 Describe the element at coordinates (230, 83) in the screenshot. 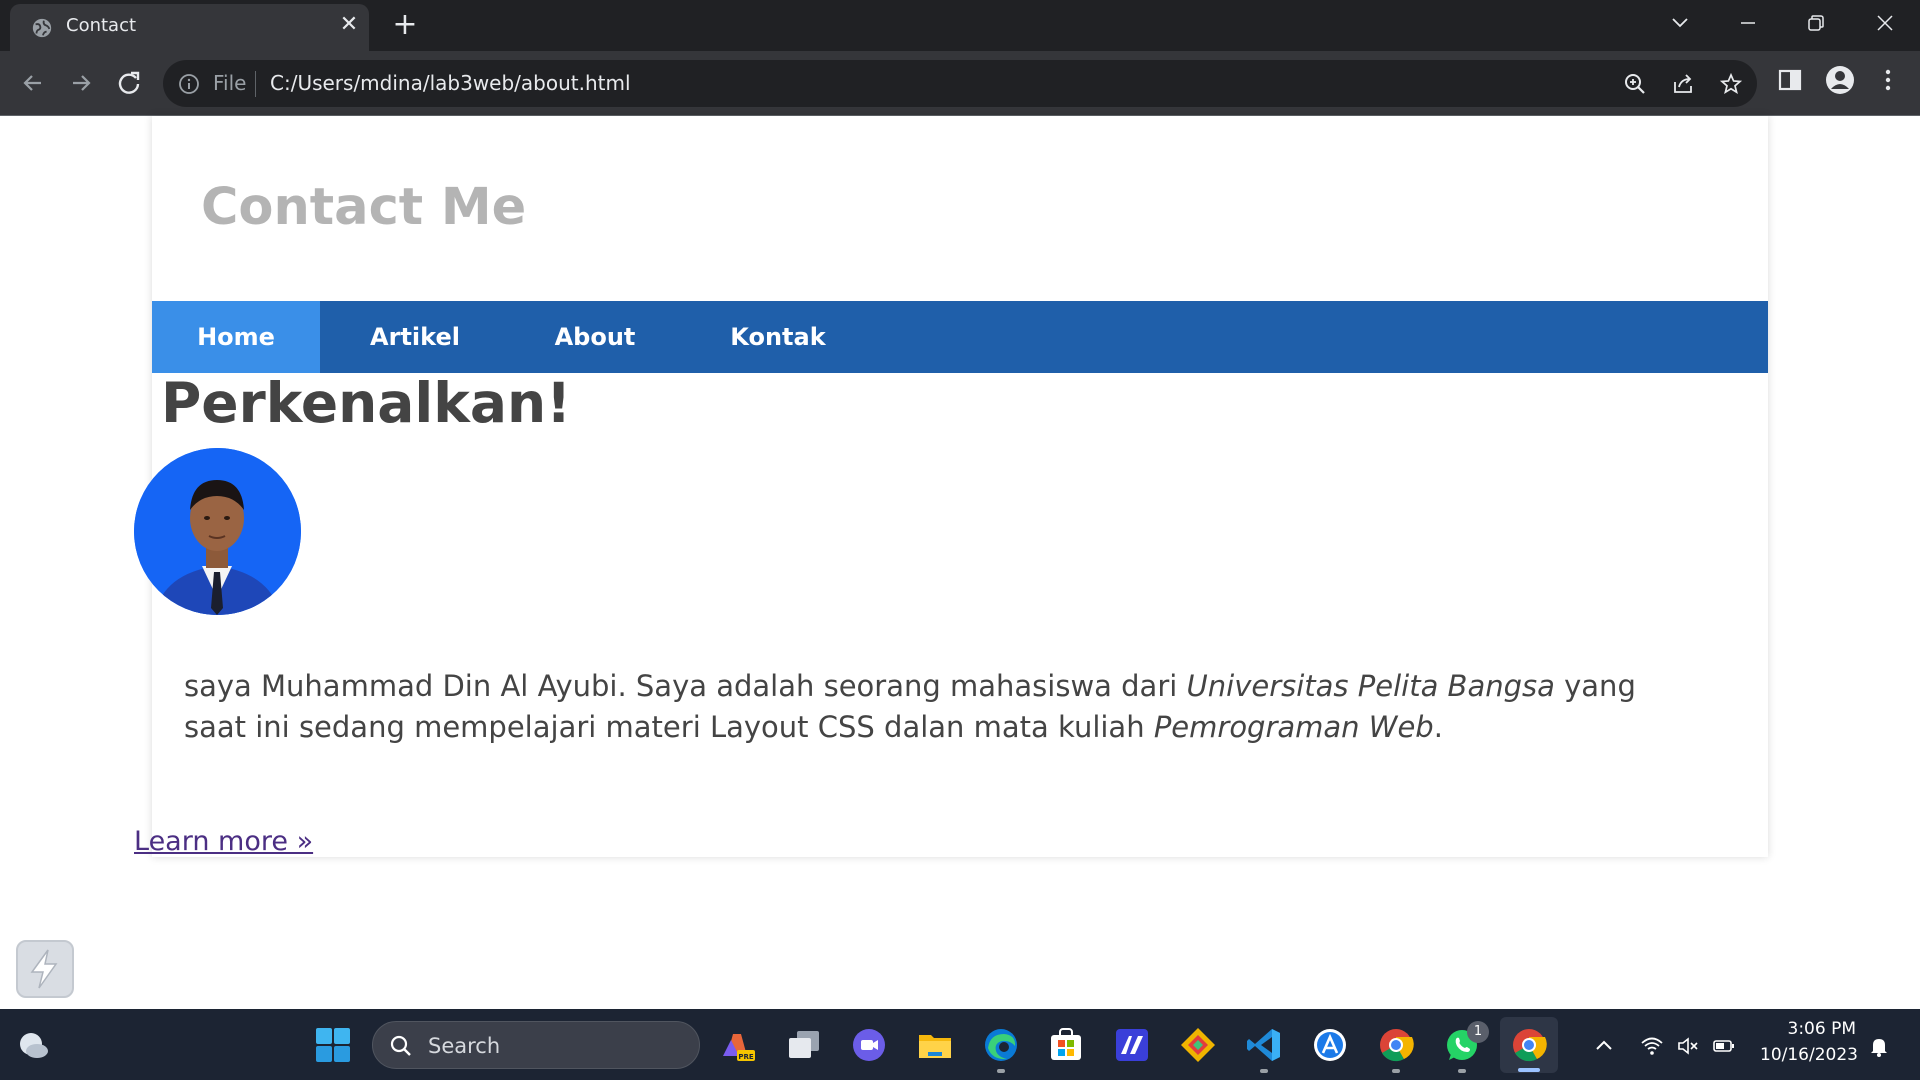

I see `url-scheme-label: File` at that location.